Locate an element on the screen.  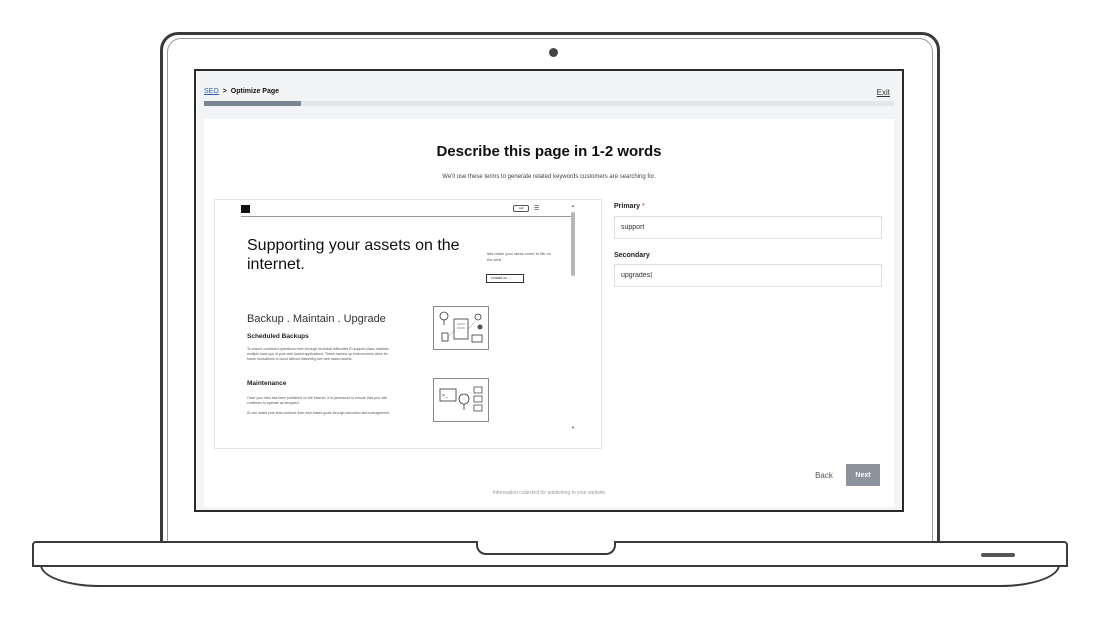
breadcrumb-current: Optimize Page is located at coordinates (255, 91).